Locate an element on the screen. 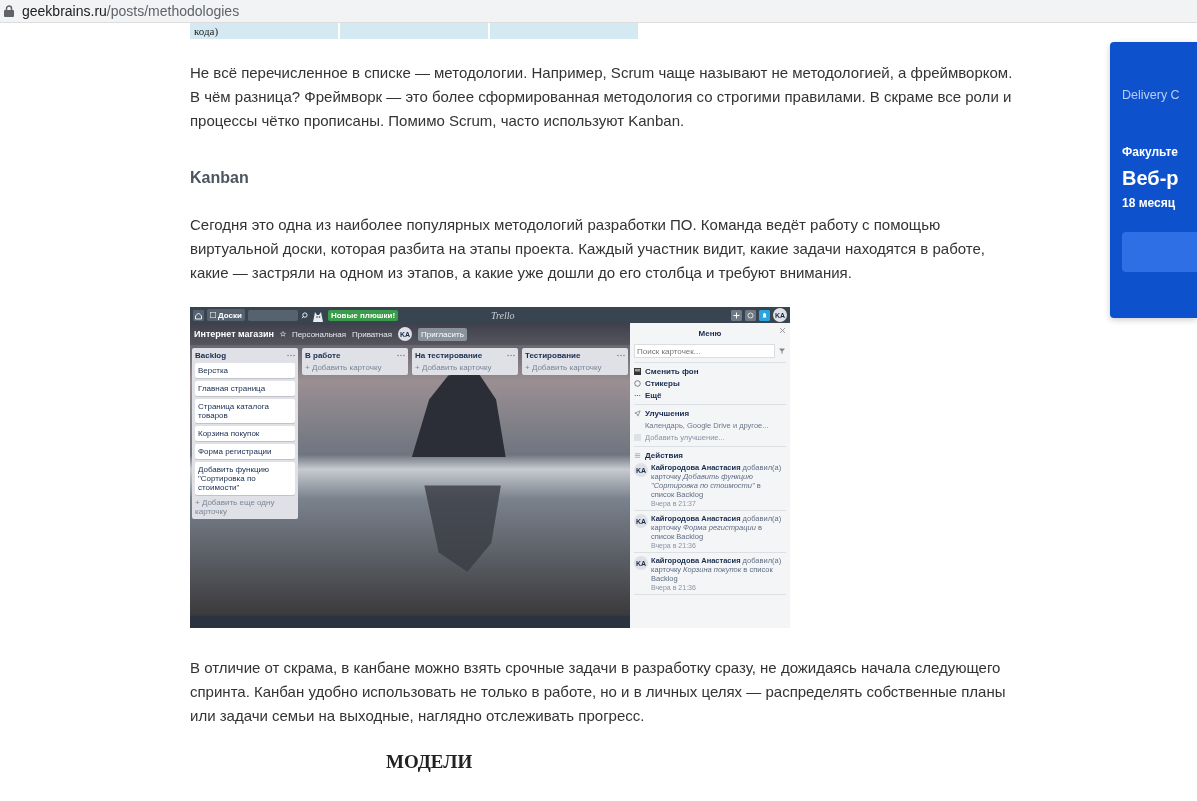 Image resolution: width=1197 pixels, height=801 pixels. image-icon is located at coordinates (637, 371).